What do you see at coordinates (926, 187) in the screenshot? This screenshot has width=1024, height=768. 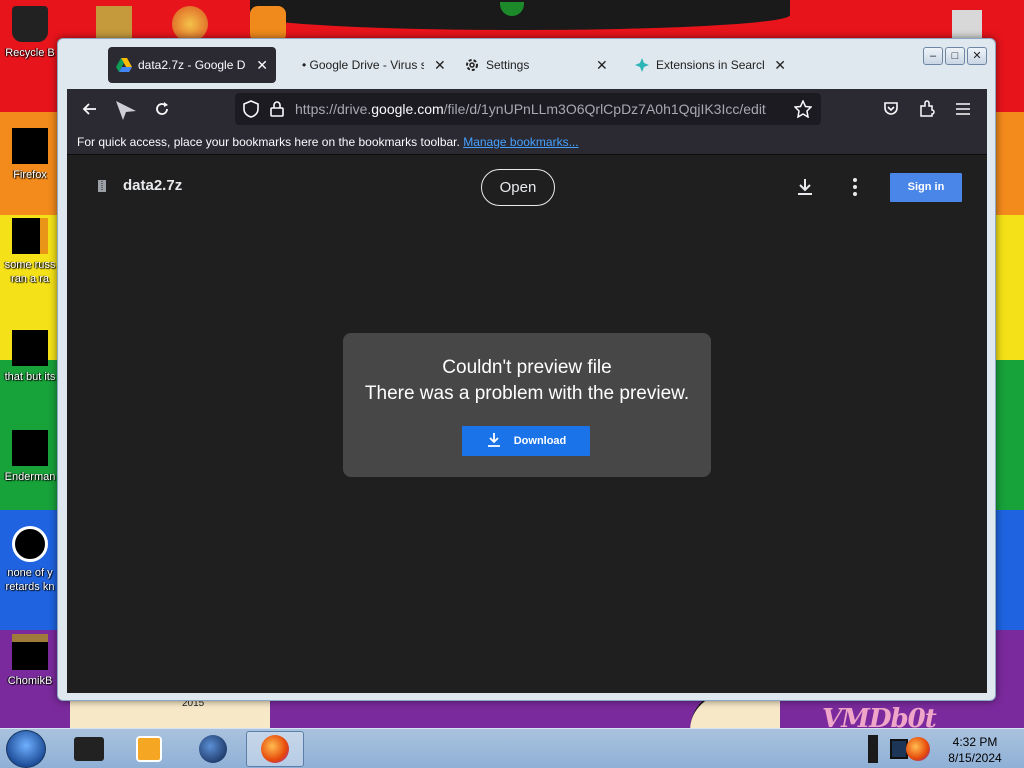 I see `sign-in-button: Sign in` at bounding box center [926, 187].